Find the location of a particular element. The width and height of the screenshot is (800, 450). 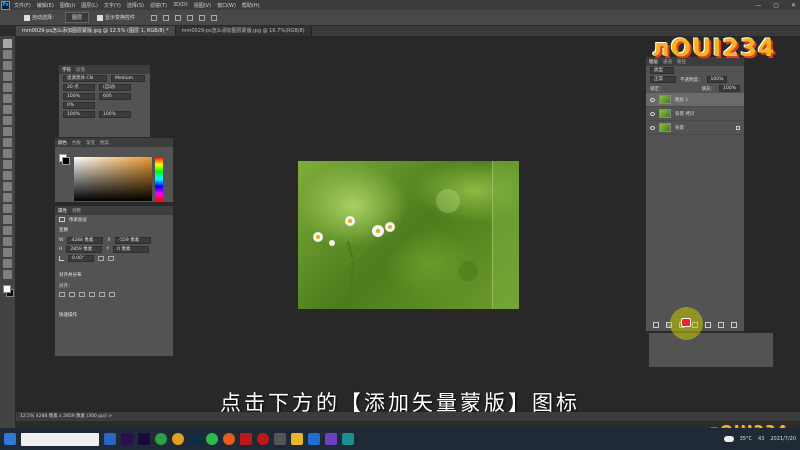

align-top-icon is located at coordinates (190, 17).